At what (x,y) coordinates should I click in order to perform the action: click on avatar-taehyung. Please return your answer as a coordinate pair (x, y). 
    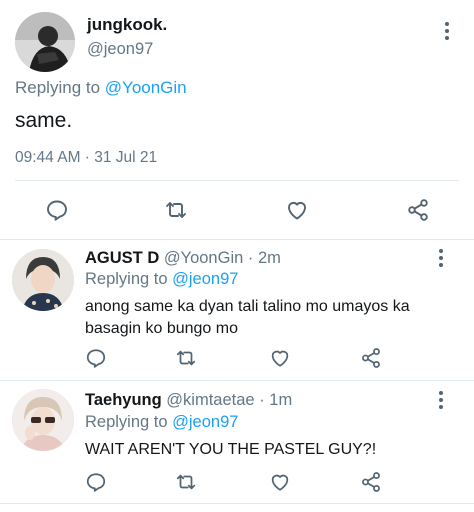
    Looking at the image, I should click on (43, 420).